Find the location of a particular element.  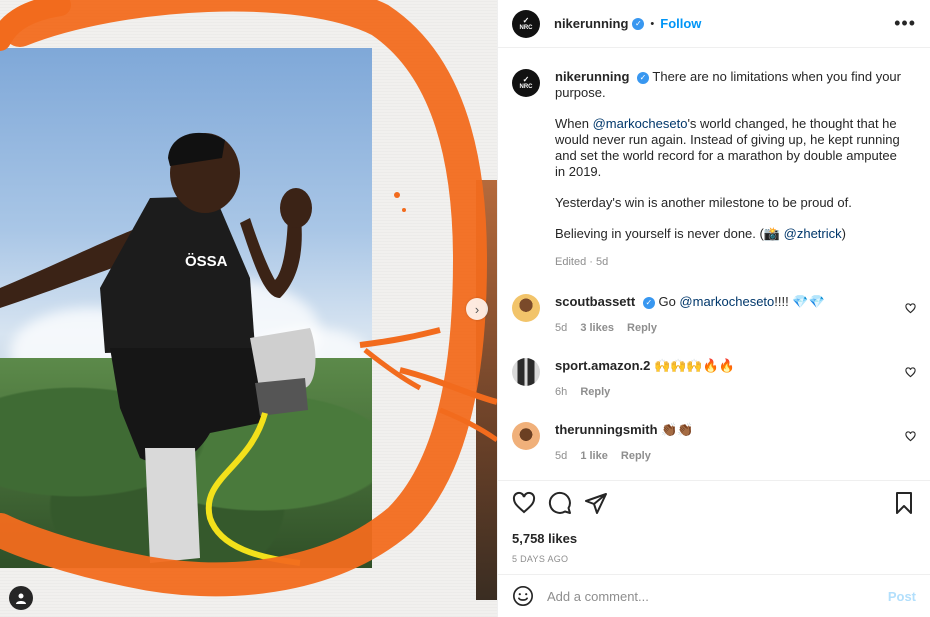

svg-text: ÖSSA is located at coordinates (206, 261).